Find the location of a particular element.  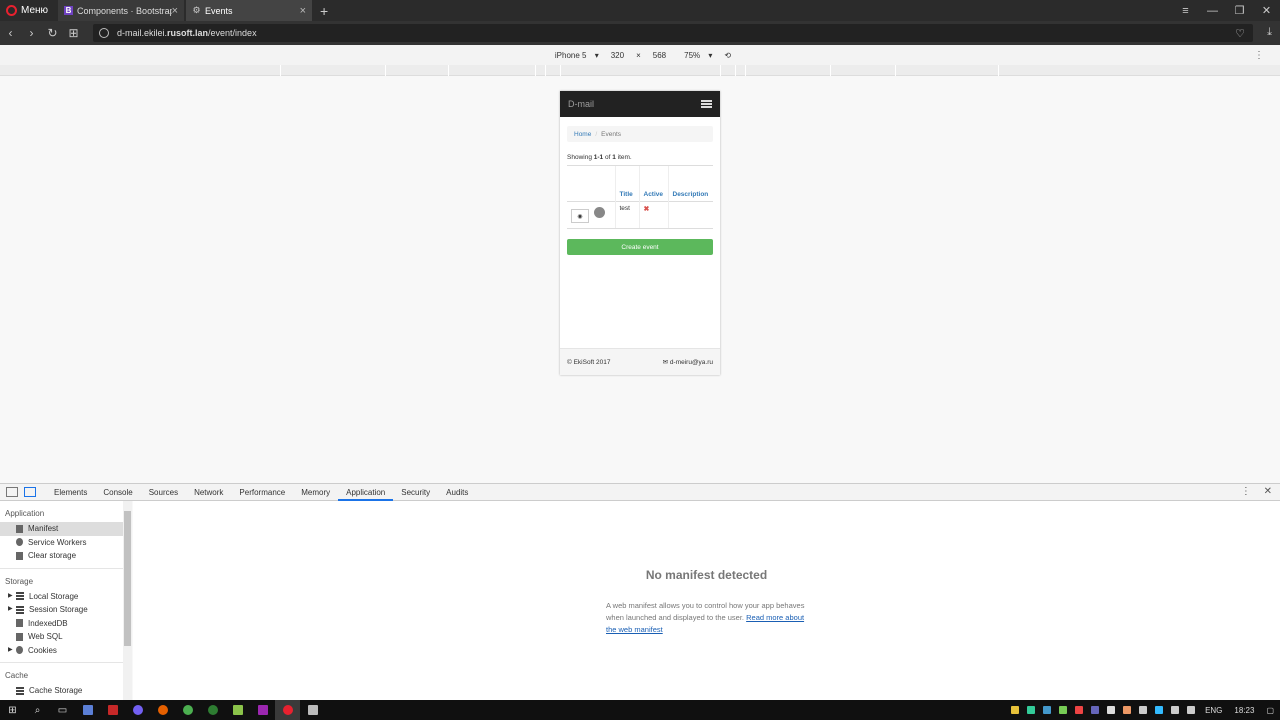

speed-dial-icon: ⊞ is located at coordinates (73, 33).